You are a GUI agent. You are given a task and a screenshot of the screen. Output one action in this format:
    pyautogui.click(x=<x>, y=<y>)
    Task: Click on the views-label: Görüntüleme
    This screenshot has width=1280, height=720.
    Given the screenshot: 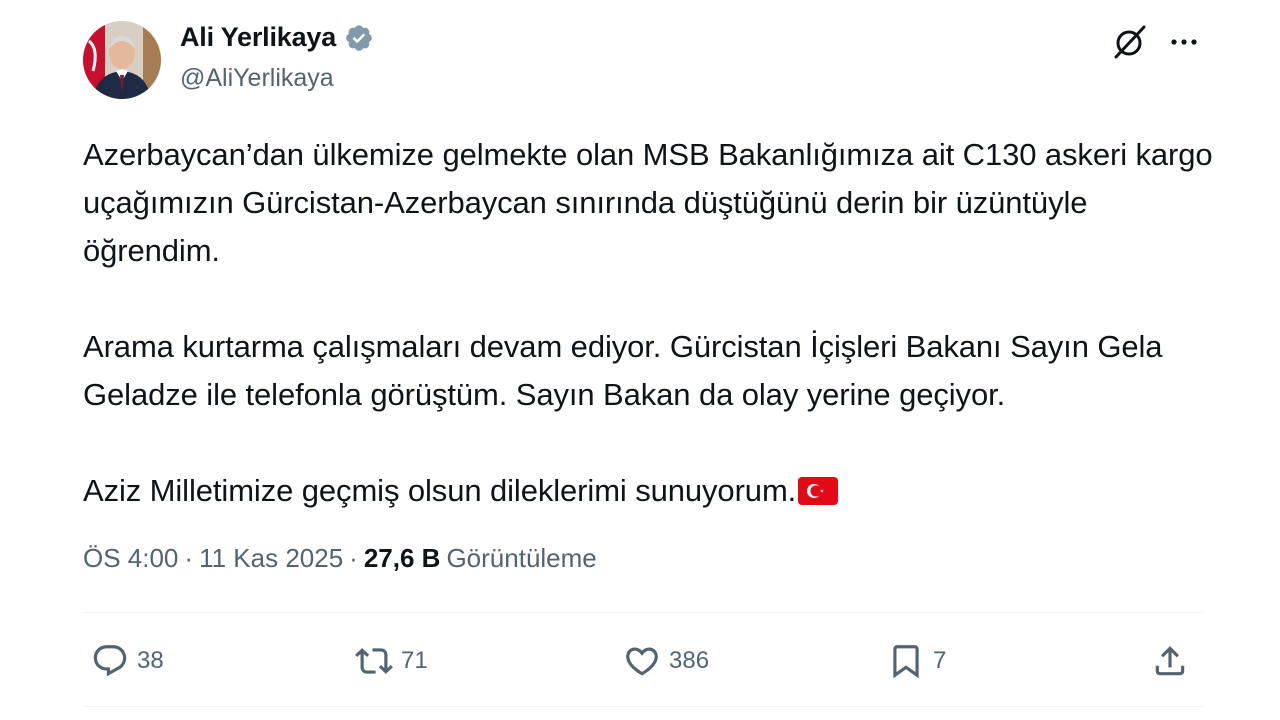 What is the action you would take?
    pyautogui.click(x=521, y=558)
    